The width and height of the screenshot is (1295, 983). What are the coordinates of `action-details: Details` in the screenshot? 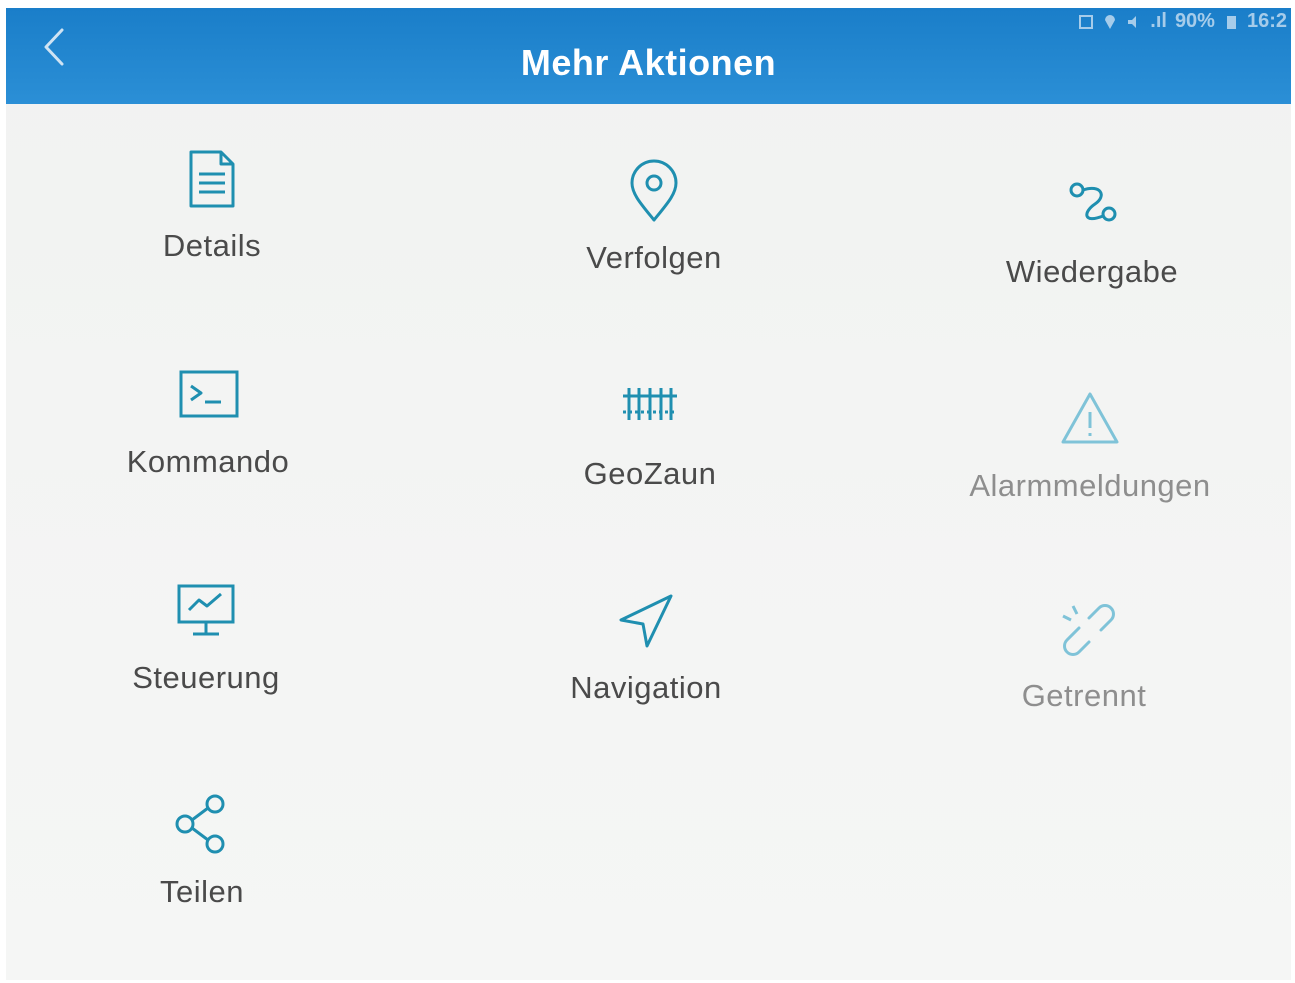 It's located at (212, 229).